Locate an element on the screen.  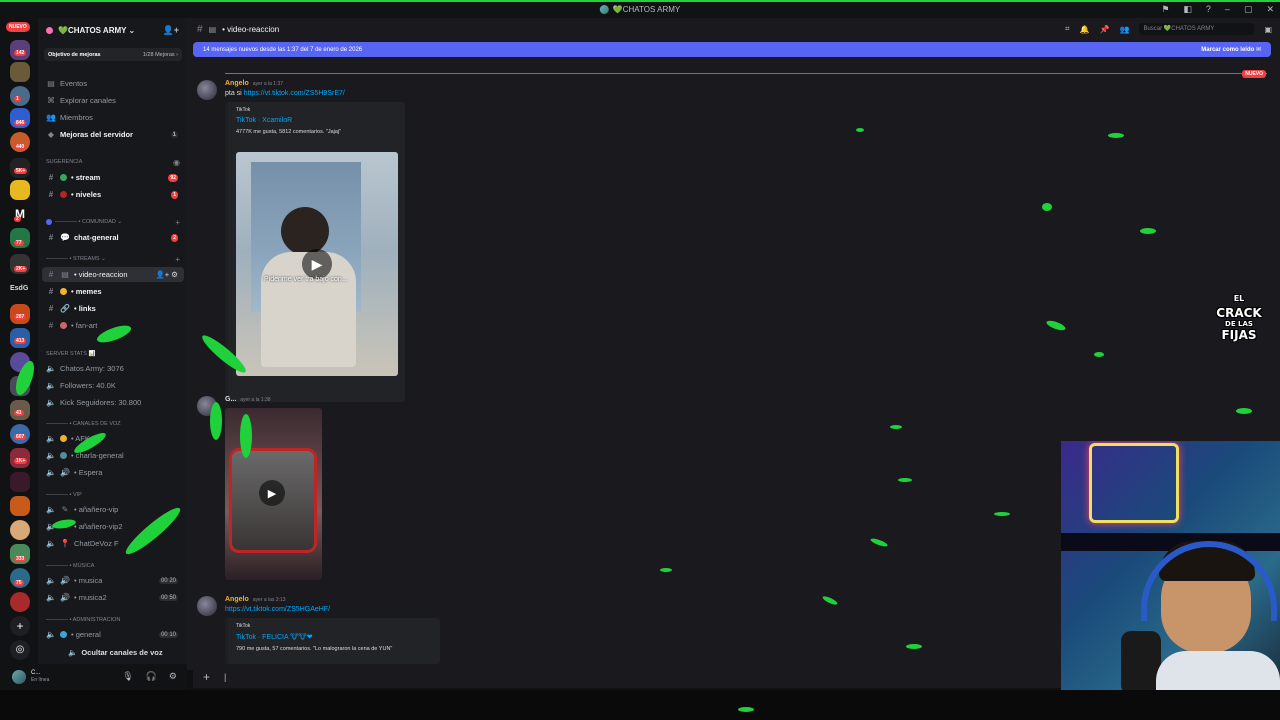
message-link: https://vt.tiktok.com/ZS5HGAeHF/ is located at coordinates (277, 609).